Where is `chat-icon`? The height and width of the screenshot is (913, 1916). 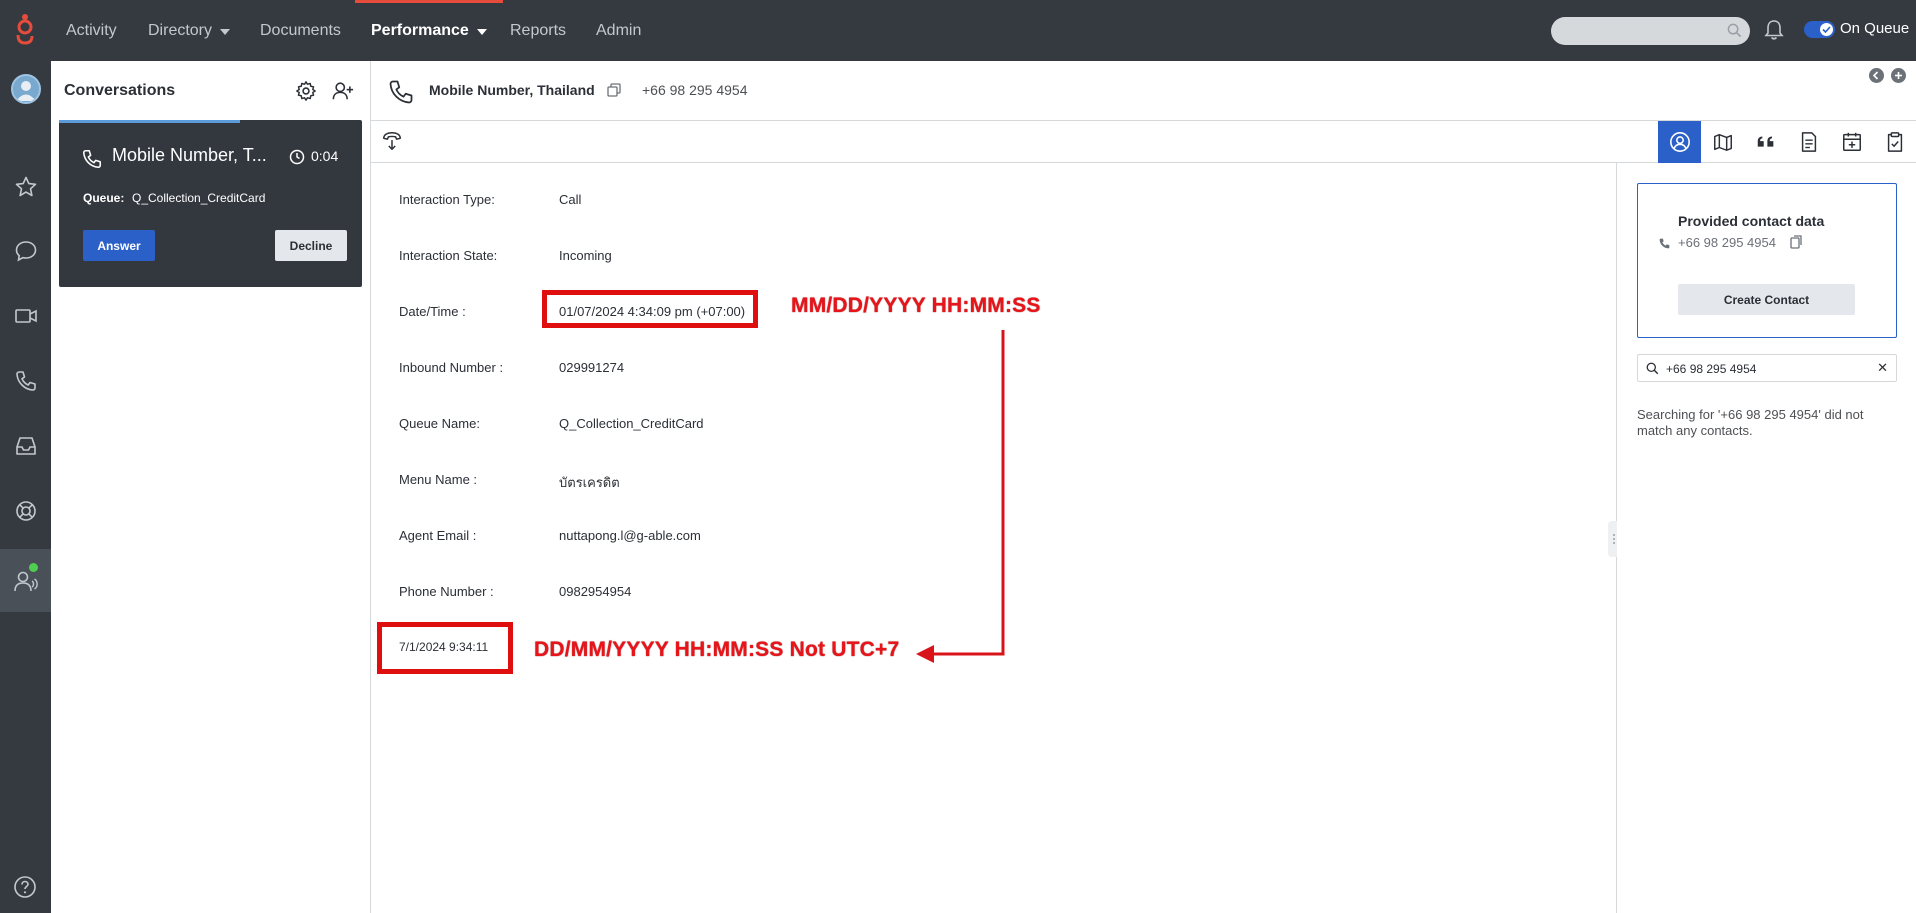
chat-icon is located at coordinates (26, 251).